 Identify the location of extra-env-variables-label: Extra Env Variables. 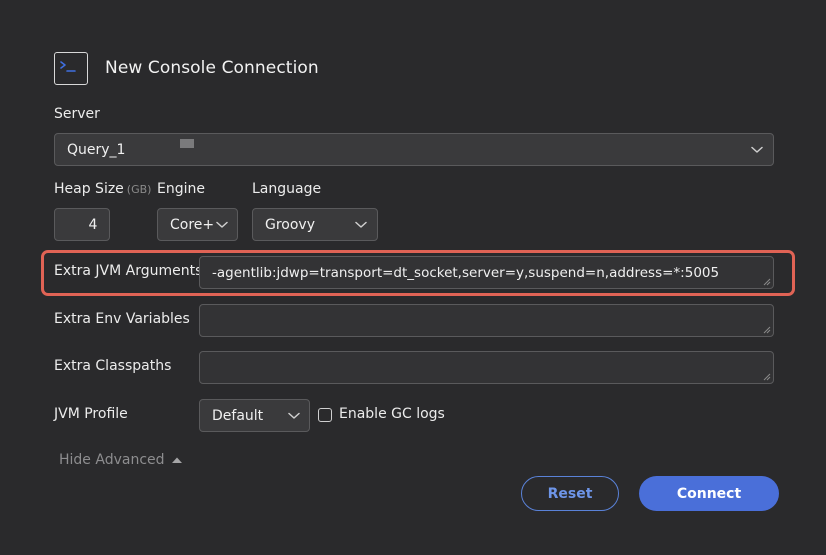
(122, 319).